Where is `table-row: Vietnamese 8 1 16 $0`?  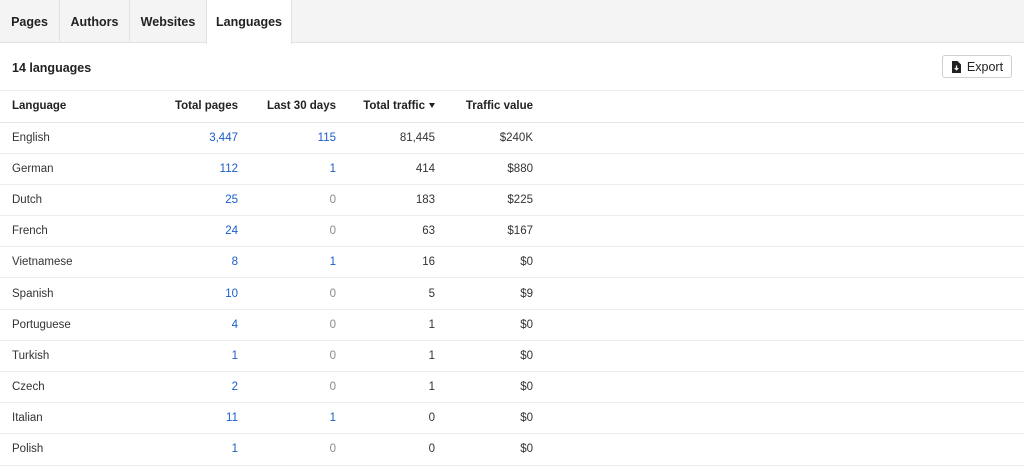 table-row: Vietnamese 8 1 16 $0 is located at coordinates (512, 262).